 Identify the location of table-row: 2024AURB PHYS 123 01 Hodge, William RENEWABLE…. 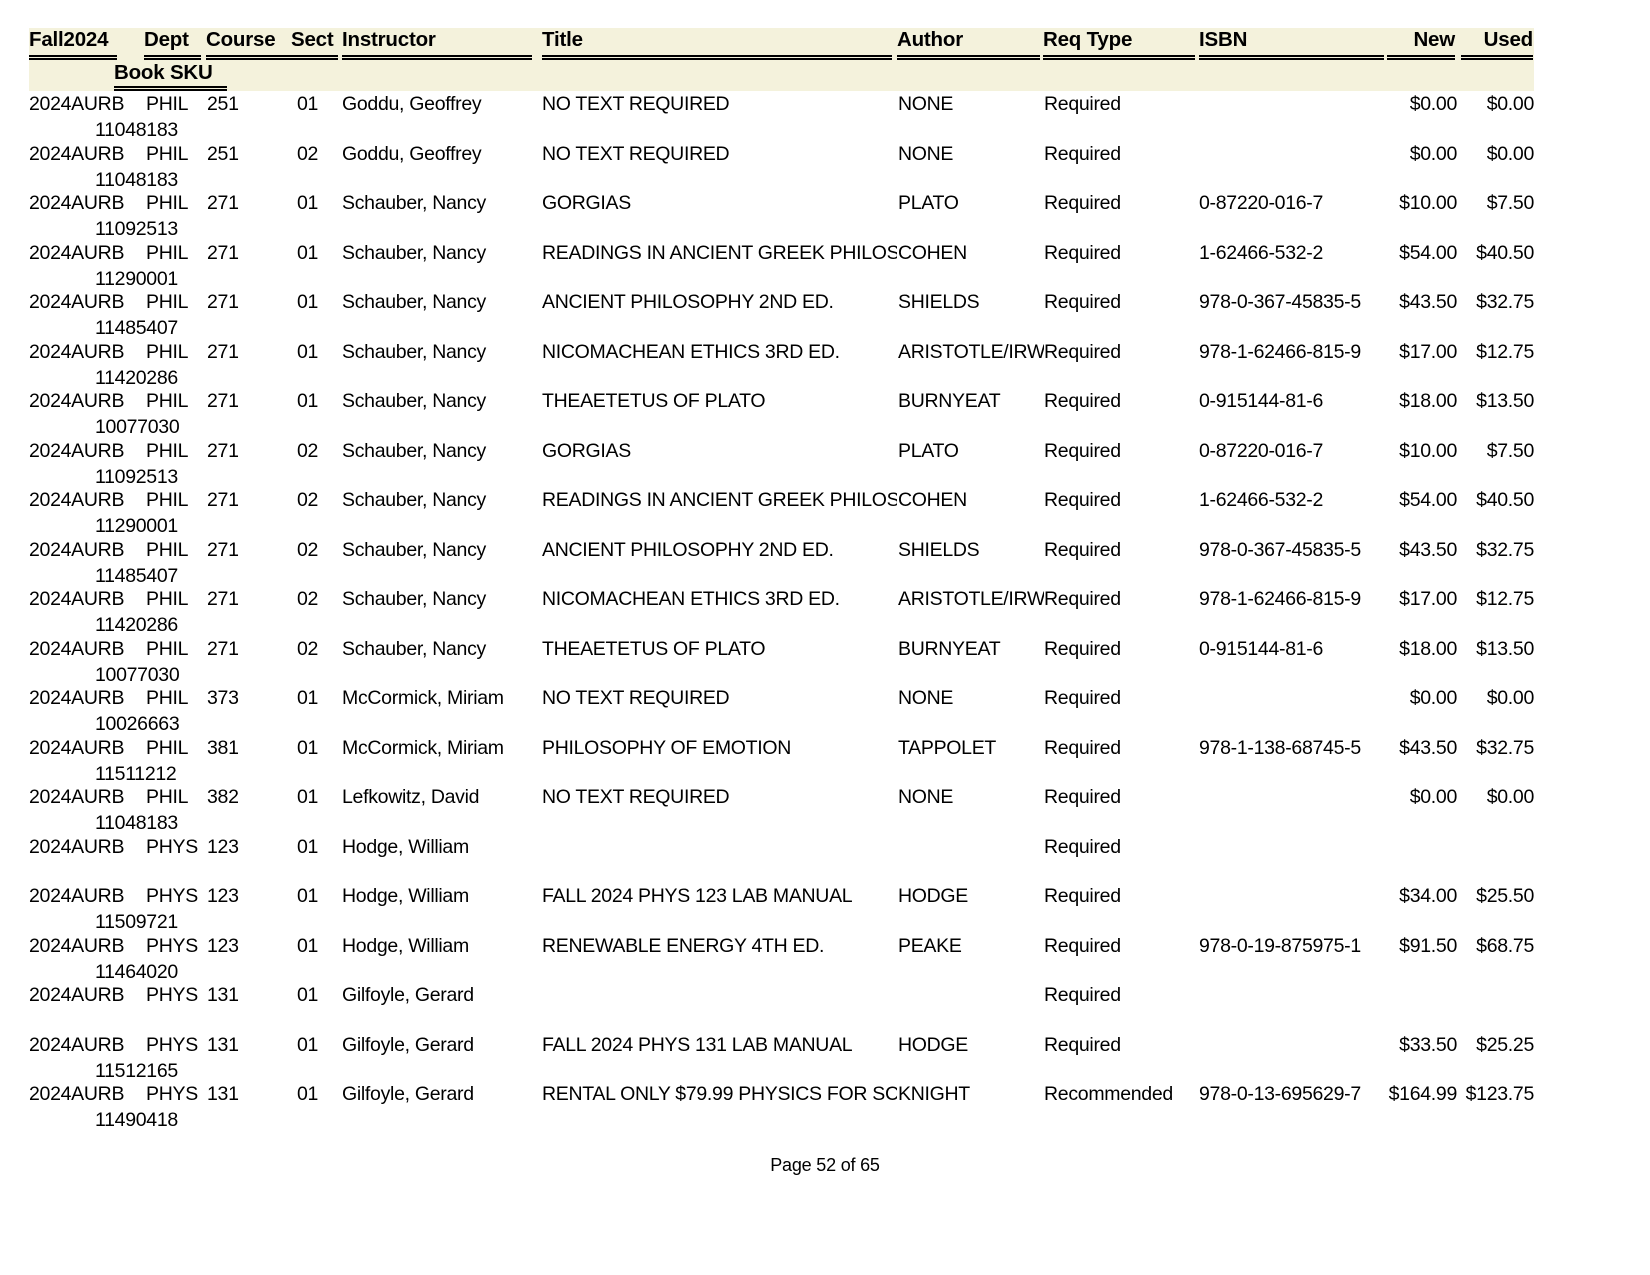
(781, 958).